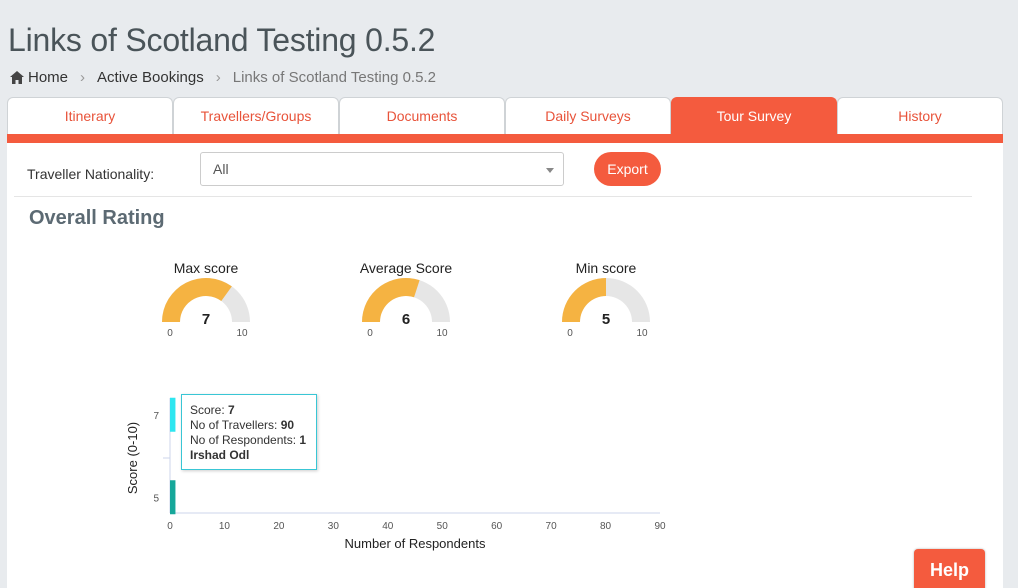 The image size is (1018, 588). I want to click on x-tick-label: 10, so click(225, 526).